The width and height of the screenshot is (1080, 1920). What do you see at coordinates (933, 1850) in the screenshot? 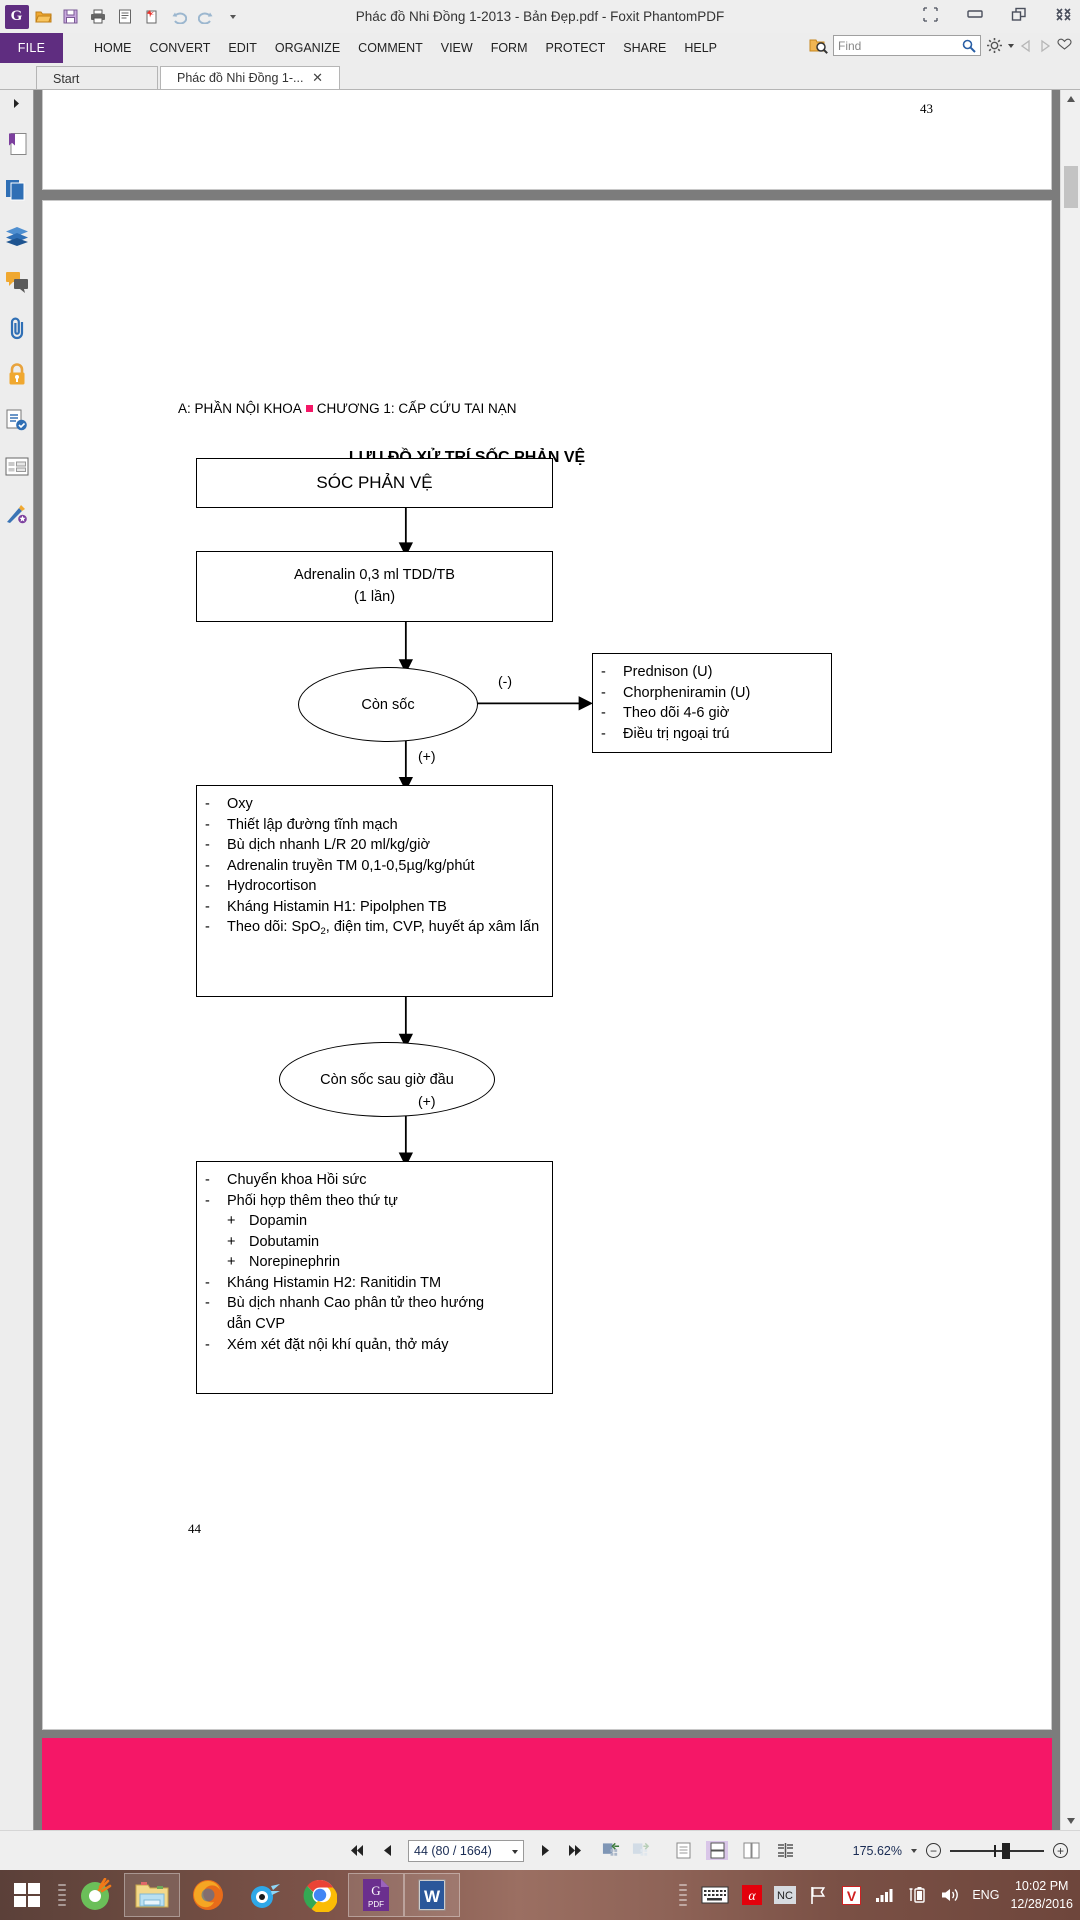
I see `zoom-out-button: −` at bounding box center [933, 1850].